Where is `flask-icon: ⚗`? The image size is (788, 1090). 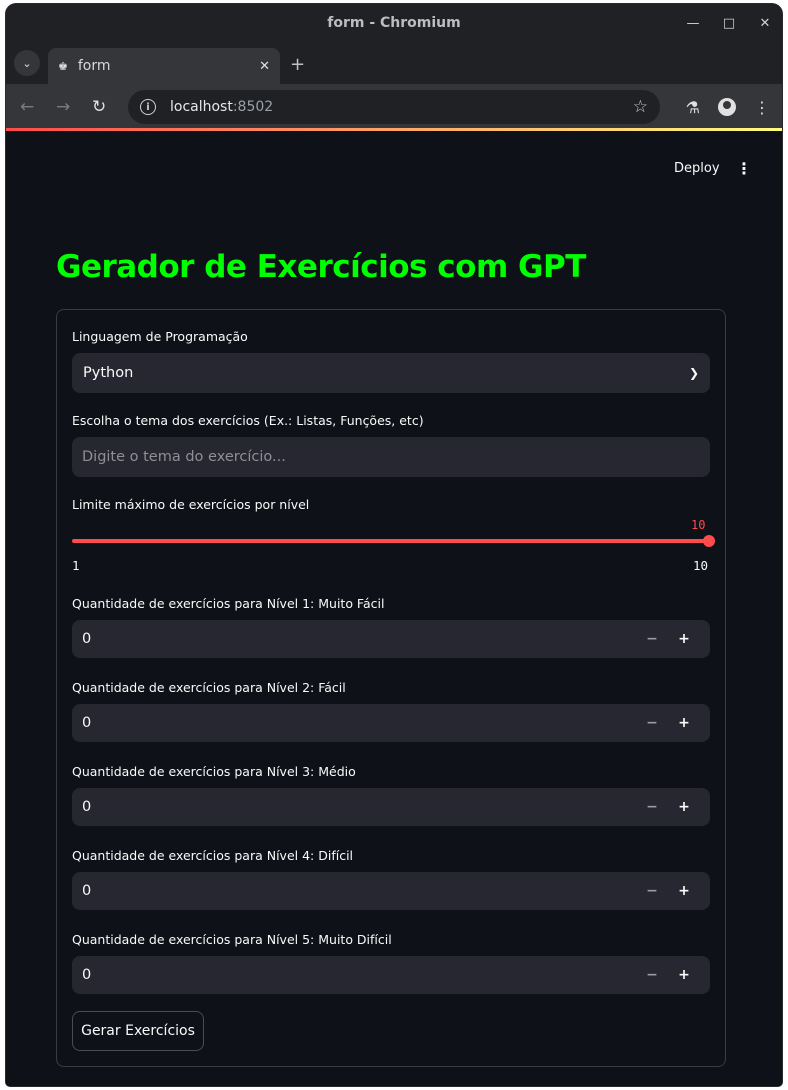
flask-icon: ⚗ is located at coordinates (693, 107).